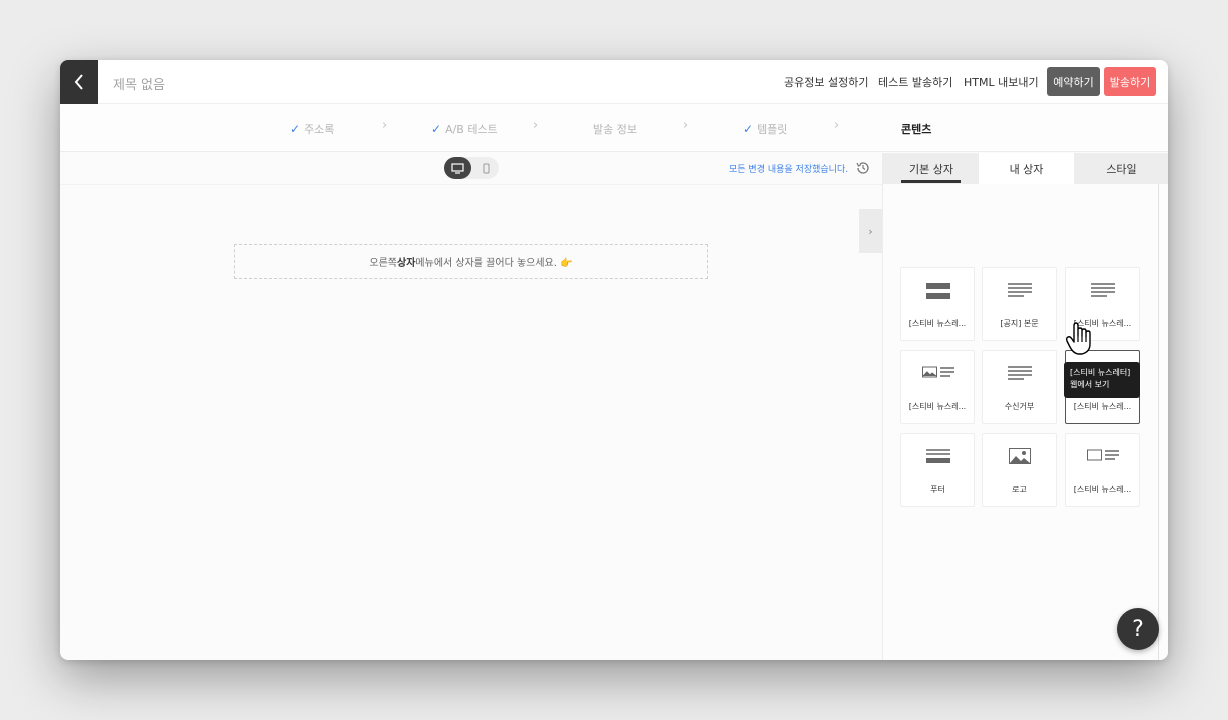 The image size is (1228, 720). Describe the element at coordinates (471, 168) in the screenshot. I see `device-toggle` at that location.